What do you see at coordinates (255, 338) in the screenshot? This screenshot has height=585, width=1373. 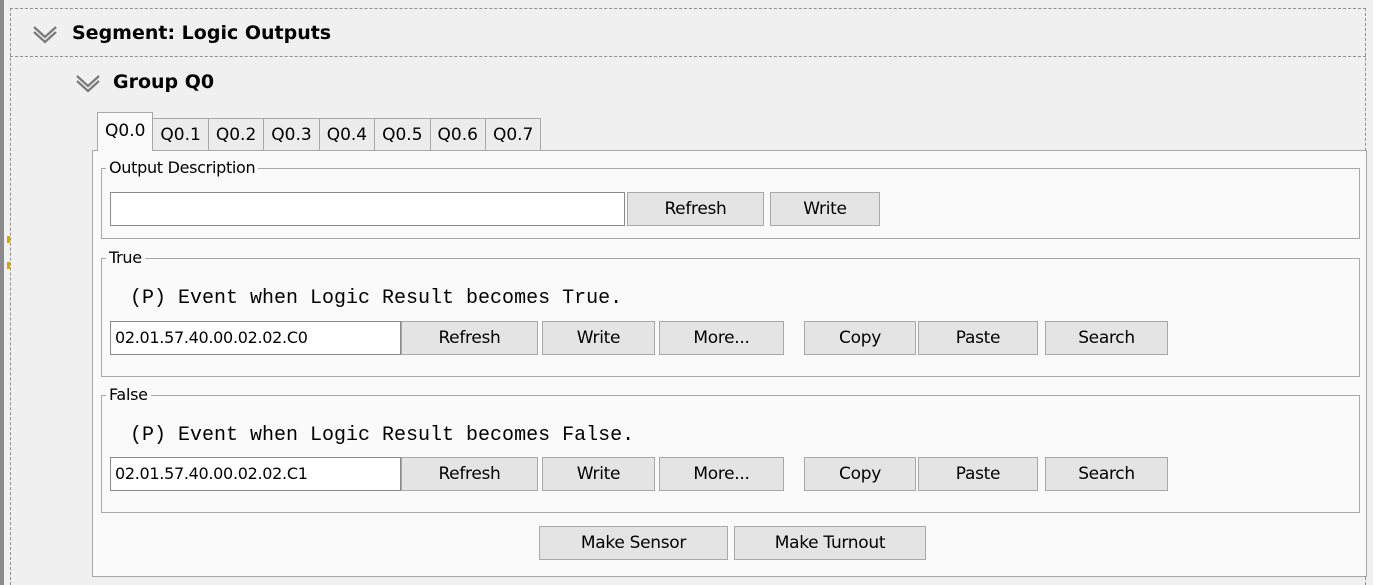 I see `true-event-id-input: 02.01.57.40.00.02.02.C0` at bounding box center [255, 338].